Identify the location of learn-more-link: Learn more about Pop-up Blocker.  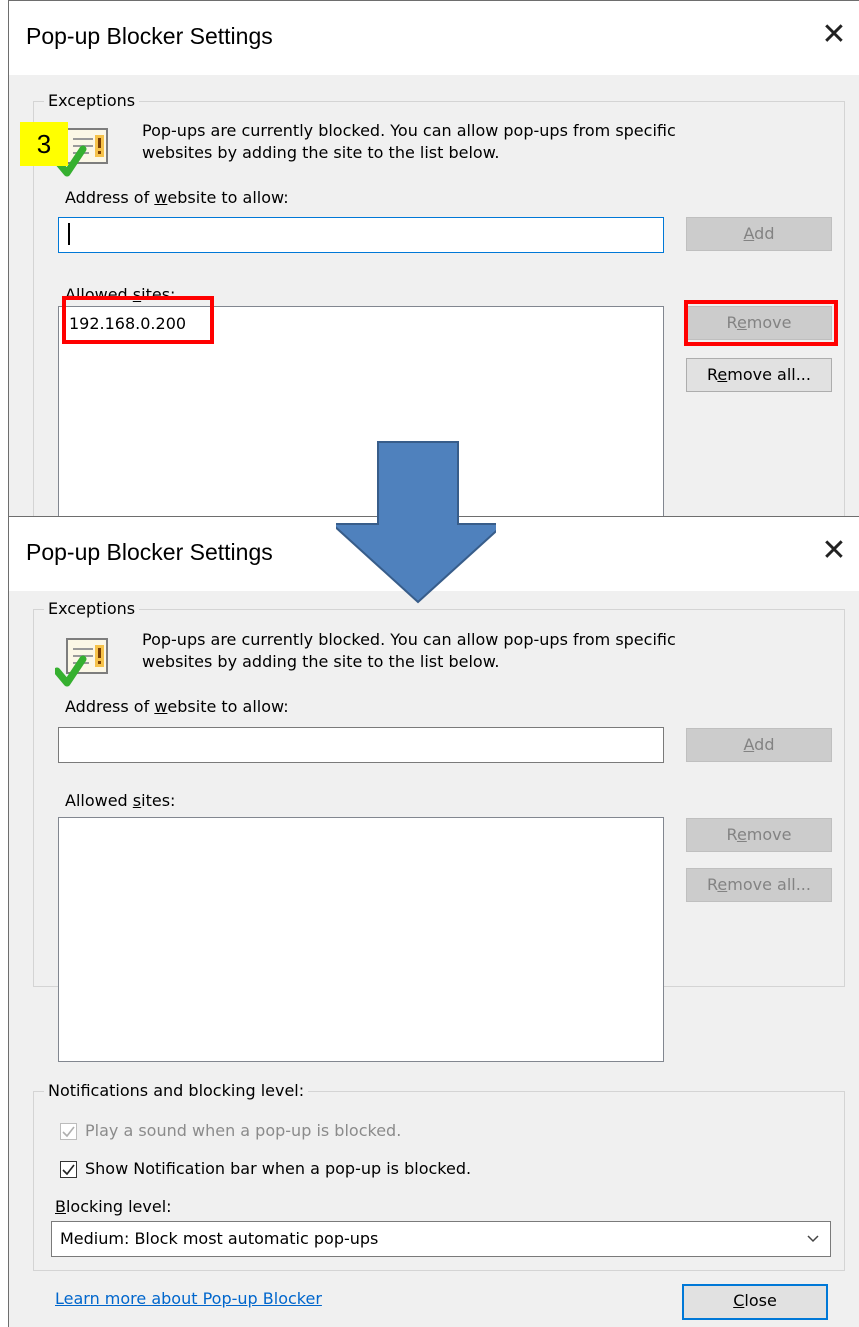
(188, 1298).